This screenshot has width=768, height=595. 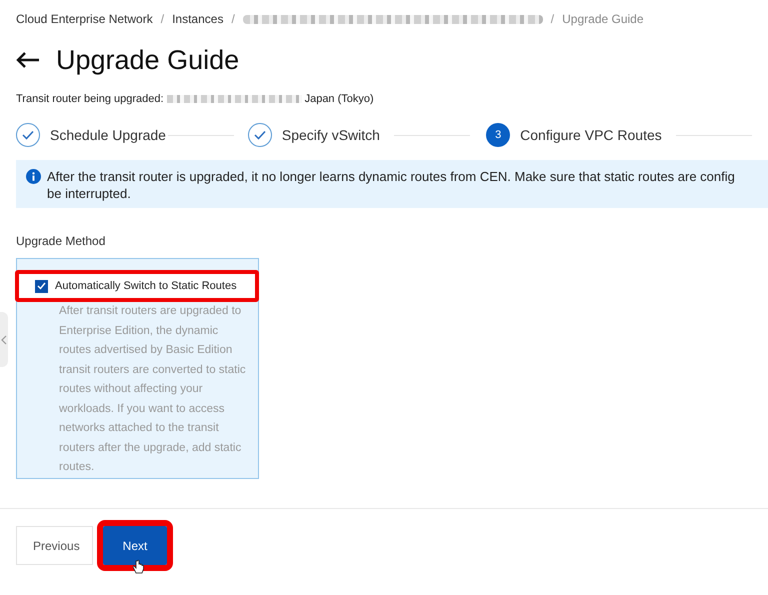 I want to click on step-label: Configure VPC Routes, so click(x=591, y=135).